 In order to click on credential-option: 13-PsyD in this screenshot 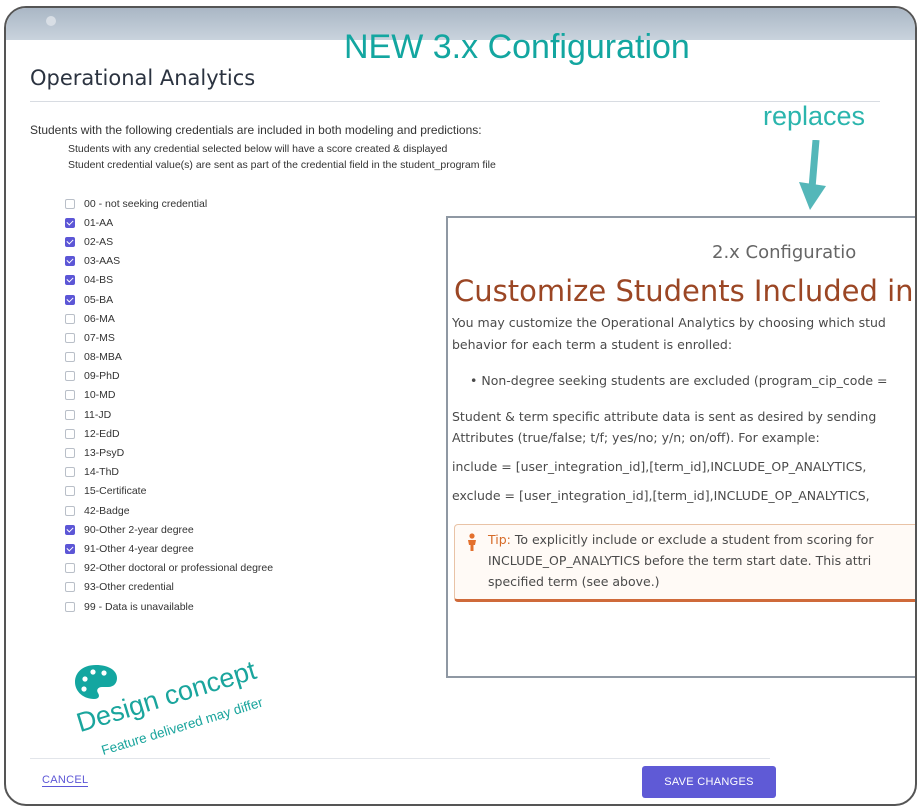, I will do `click(169, 452)`.